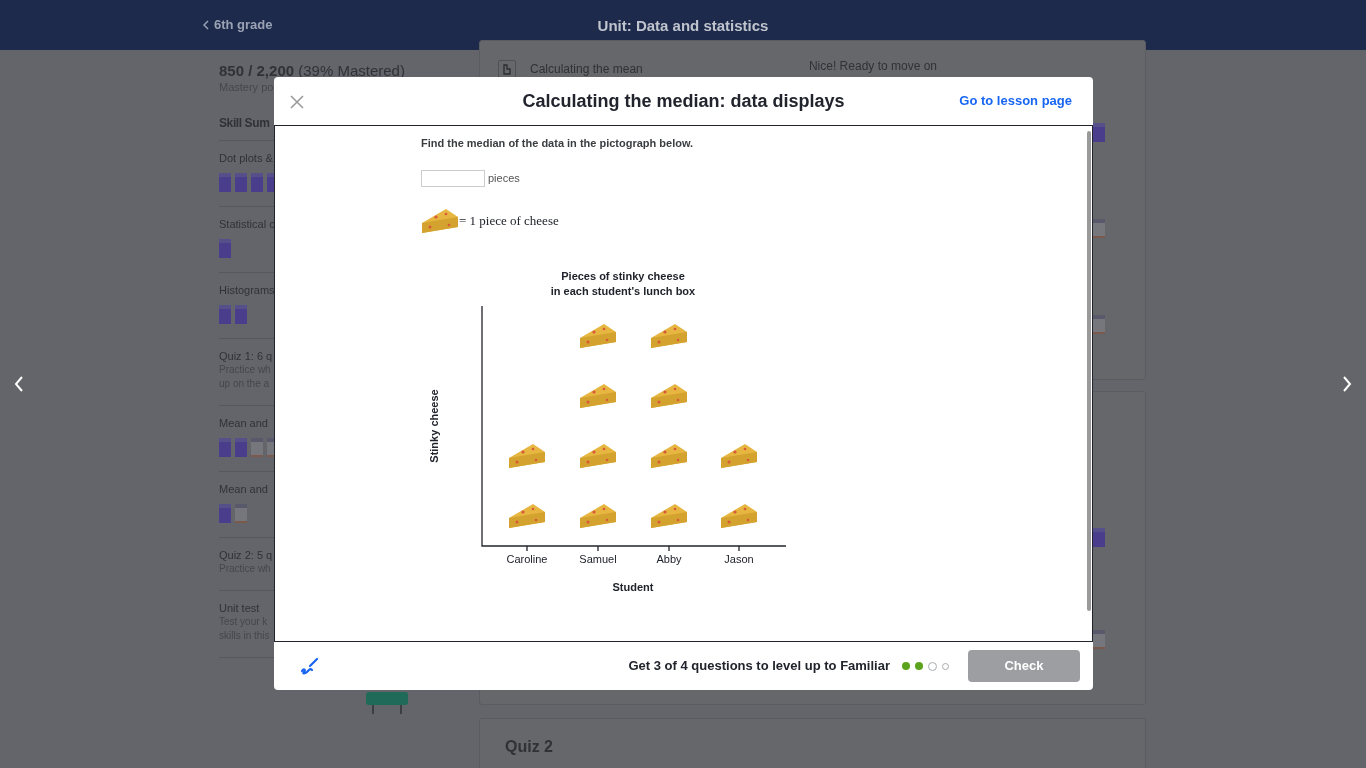 This screenshot has height=768, width=1366. I want to click on category-label: Samuel, so click(598, 558).